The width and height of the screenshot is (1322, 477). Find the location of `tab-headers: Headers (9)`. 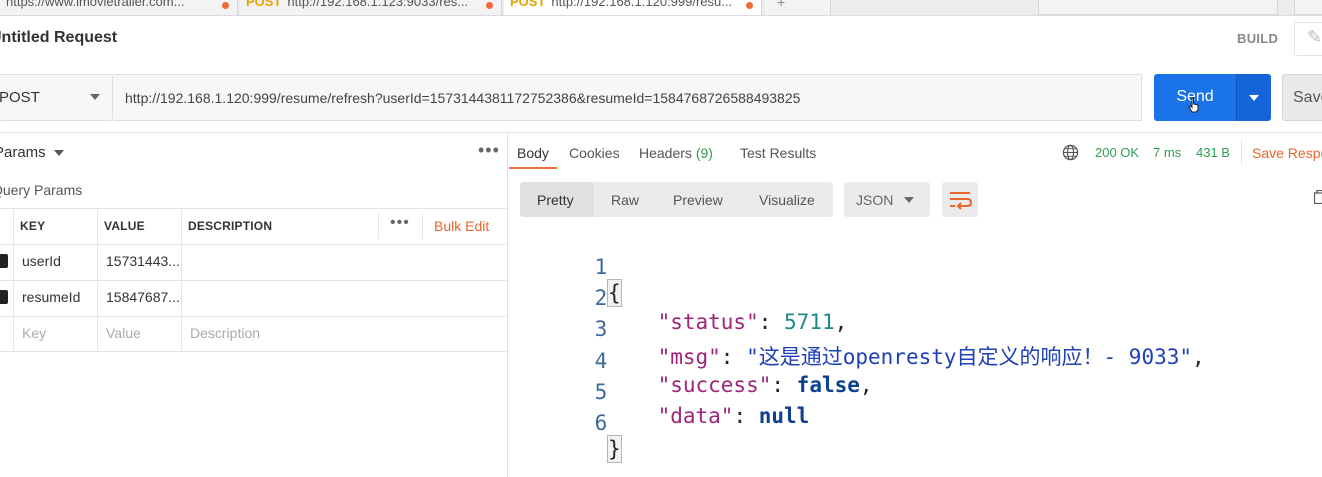

tab-headers: Headers (9) is located at coordinates (676, 153).